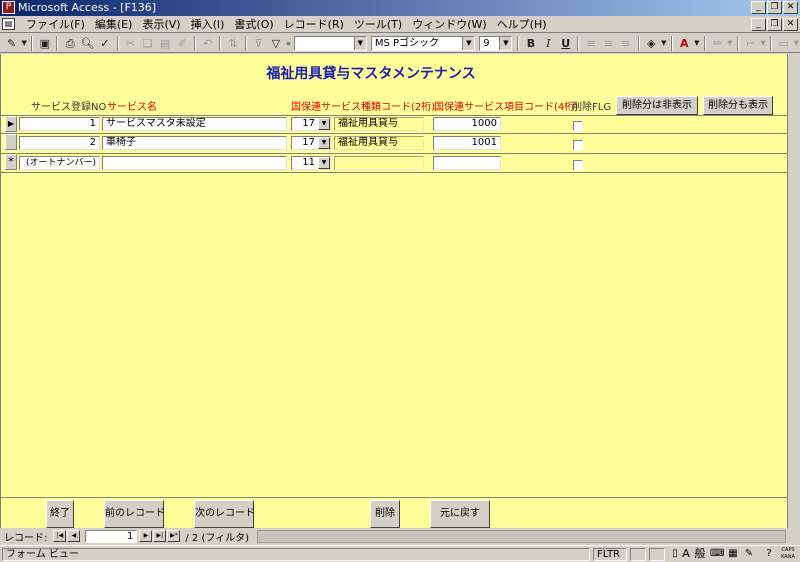 This screenshot has height=562, width=800. I want to click on filter-apply-icon: ▽, so click(275, 43).